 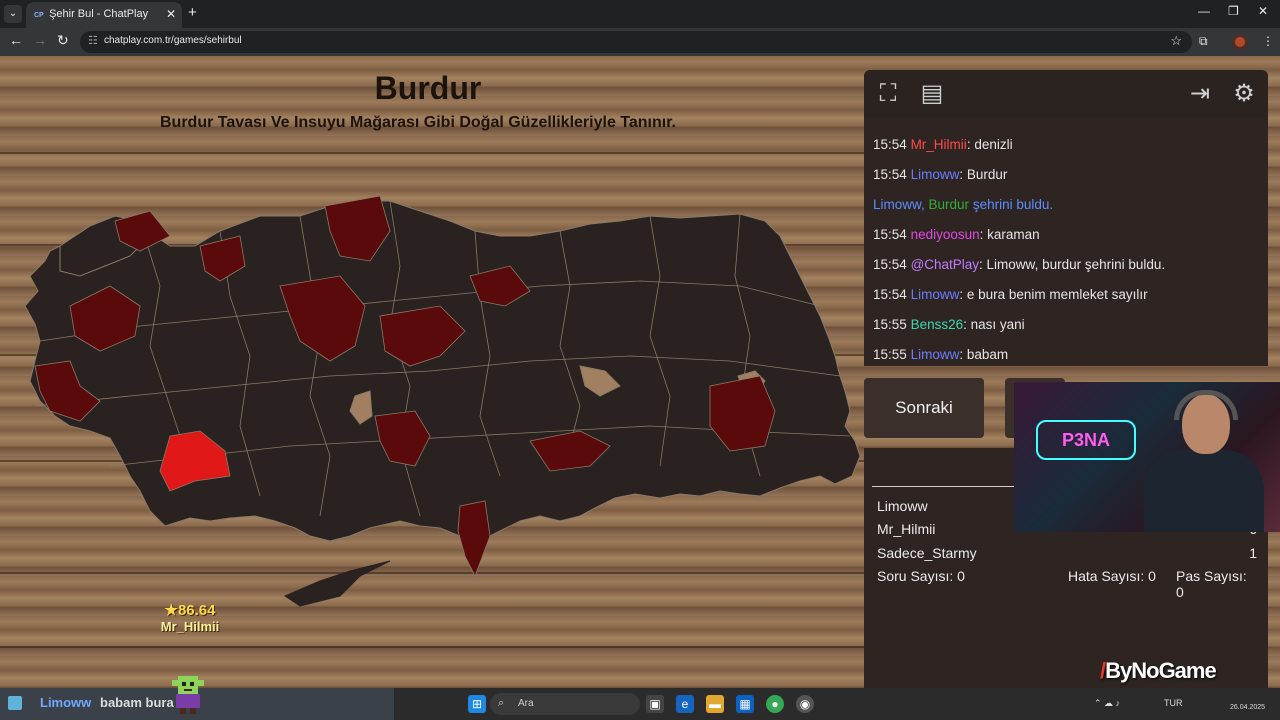 What do you see at coordinates (1066, 94) in the screenshot?
I see `panel-toolbar: ⛶ ▤ ⇥ ⚙` at bounding box center [1066, 94].